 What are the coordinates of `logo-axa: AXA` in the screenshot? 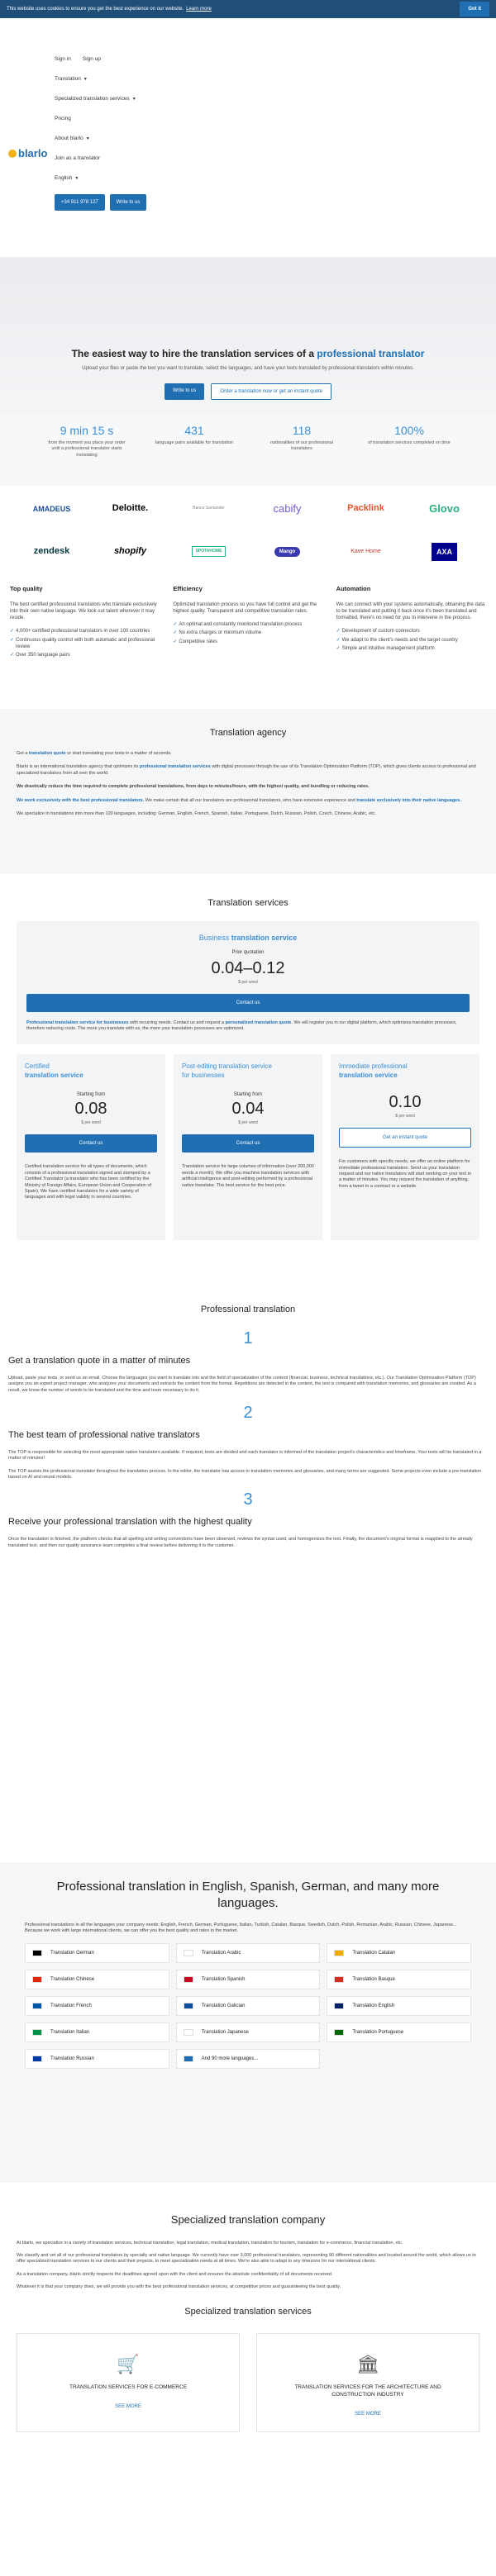 It's located at (444, 551).